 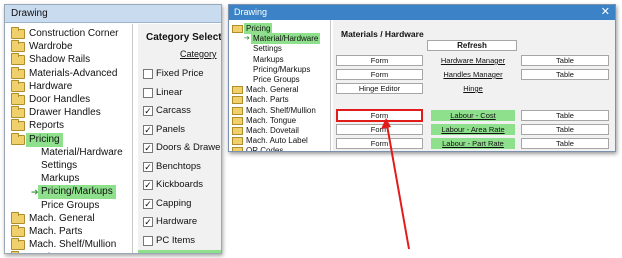 I want to click on category-row: ✓ Carcass, so click(x=179, y=111).